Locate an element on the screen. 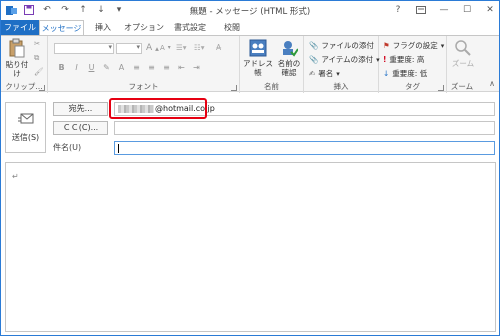 This screenshot has width=500, height=336. address-book-button: アドレス帳 is located at coordinates (258, 58).